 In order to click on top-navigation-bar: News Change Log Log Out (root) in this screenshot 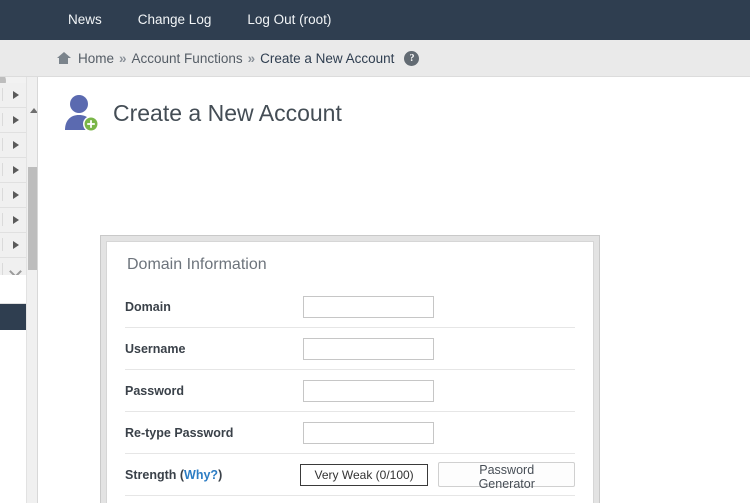, I will do `click(375, 20)`.